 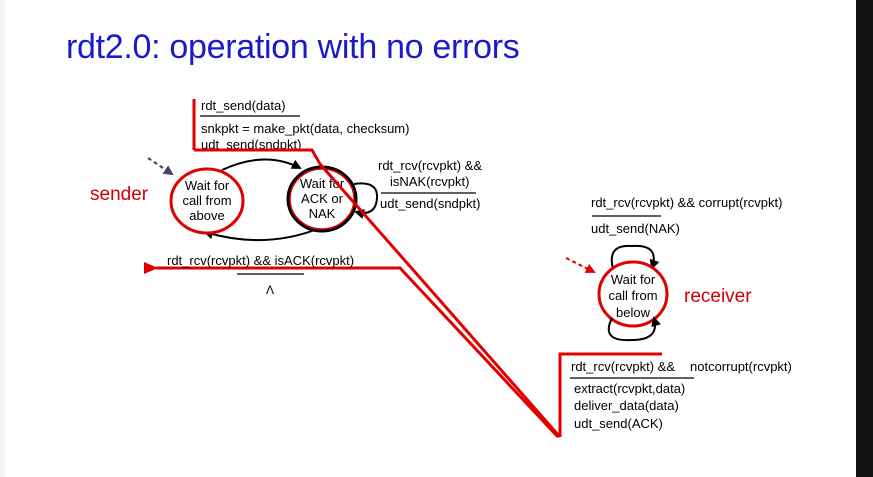 I want to click on init-event-label: rdt_send(data), so click(x=243, y=105).